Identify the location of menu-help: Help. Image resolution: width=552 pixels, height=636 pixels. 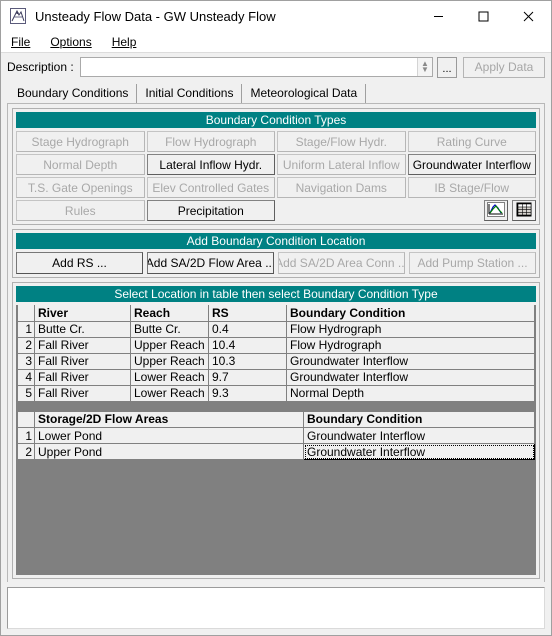
(128, 42).